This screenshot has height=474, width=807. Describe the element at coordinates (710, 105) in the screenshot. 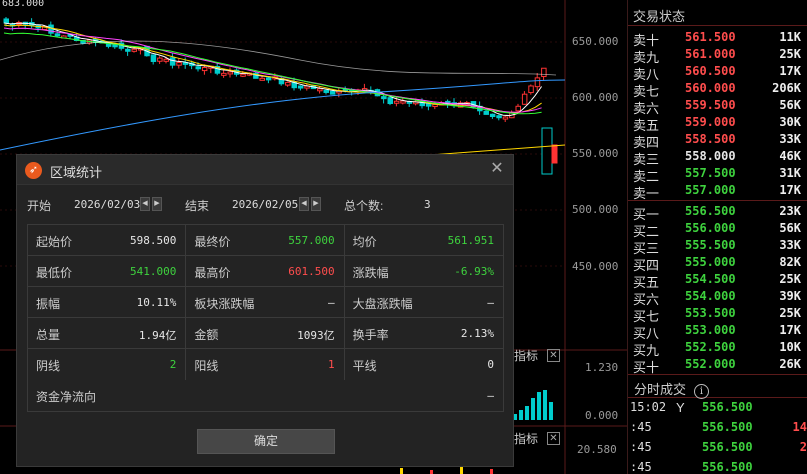

I see `sell-price: 559.500` at that location.